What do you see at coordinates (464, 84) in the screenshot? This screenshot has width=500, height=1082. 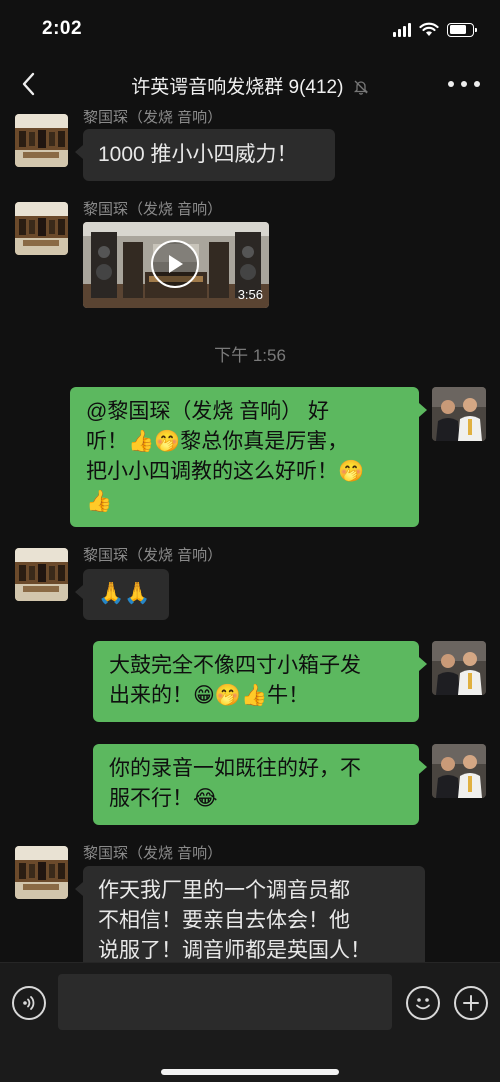 I see `more-button` at bounding box center [464, 84].